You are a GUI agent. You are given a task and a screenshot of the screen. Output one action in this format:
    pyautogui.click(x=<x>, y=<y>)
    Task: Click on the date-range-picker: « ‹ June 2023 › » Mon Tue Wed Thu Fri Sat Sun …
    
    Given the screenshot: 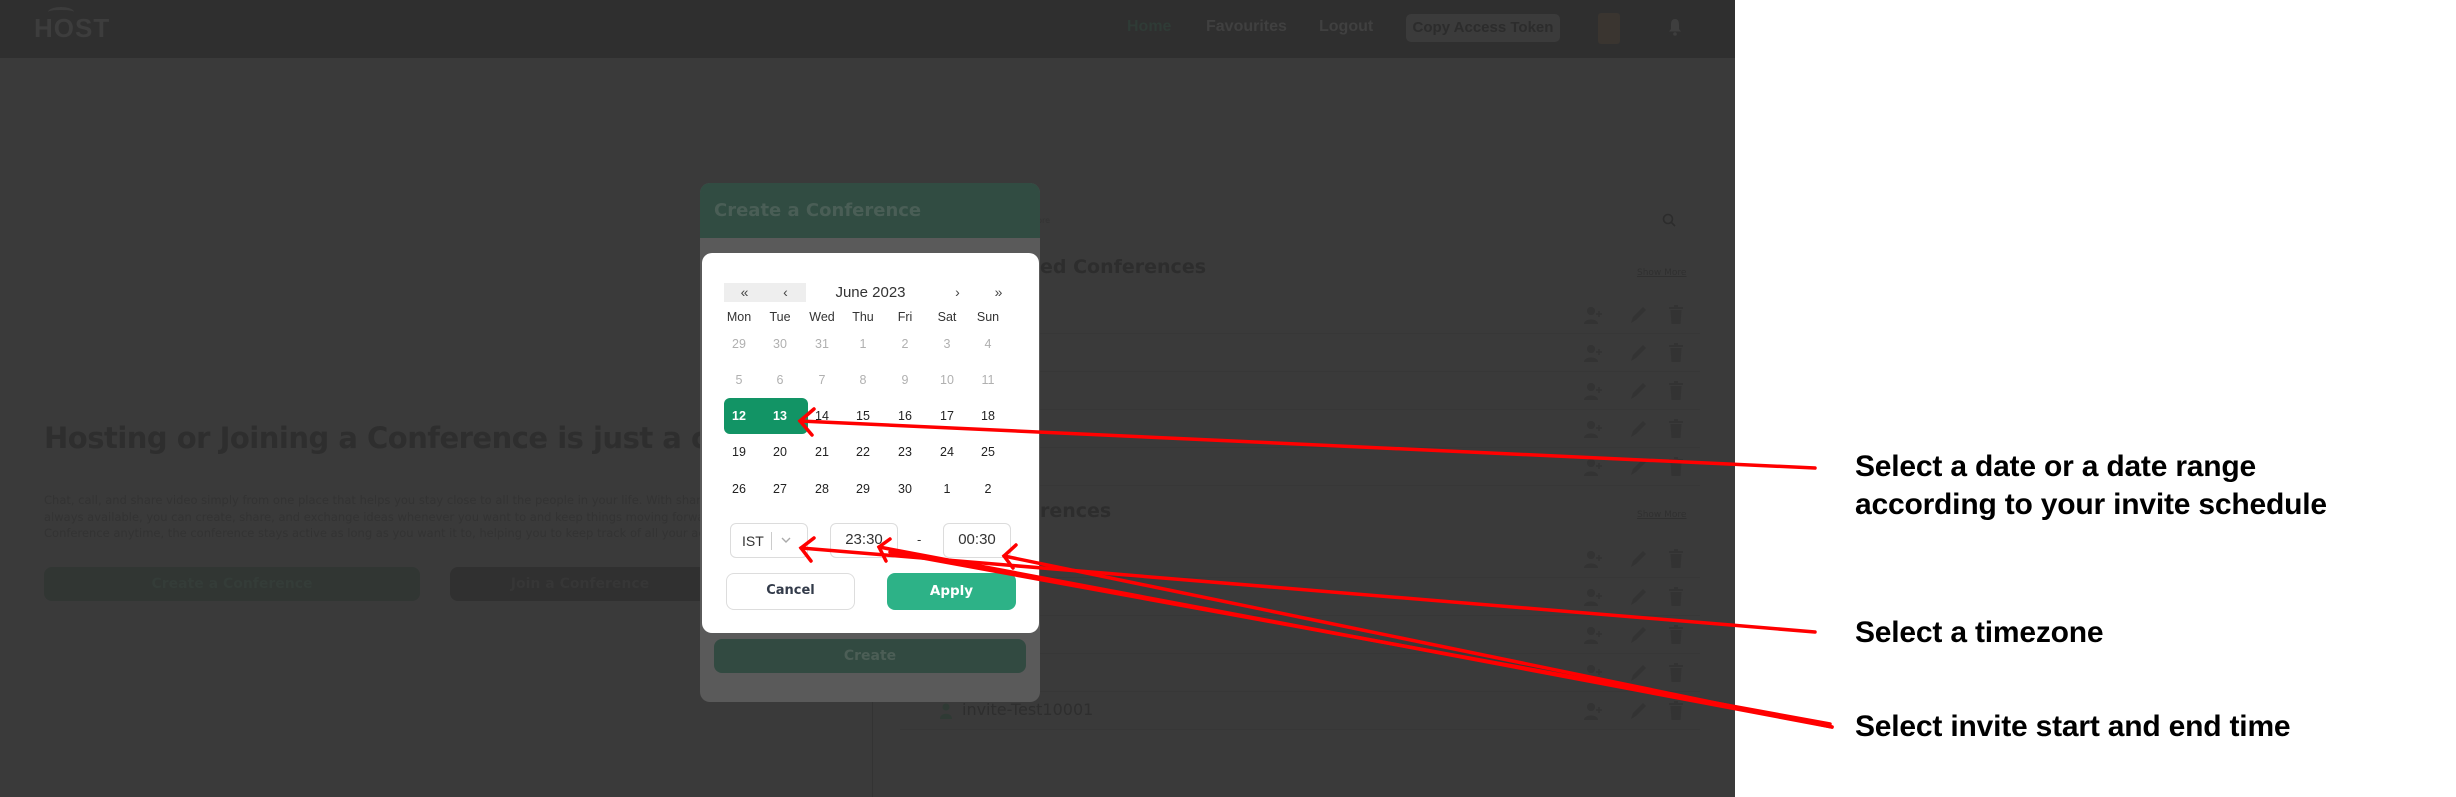 What is the action you would take?
    pyautogui.click(x=870, y=443)
    